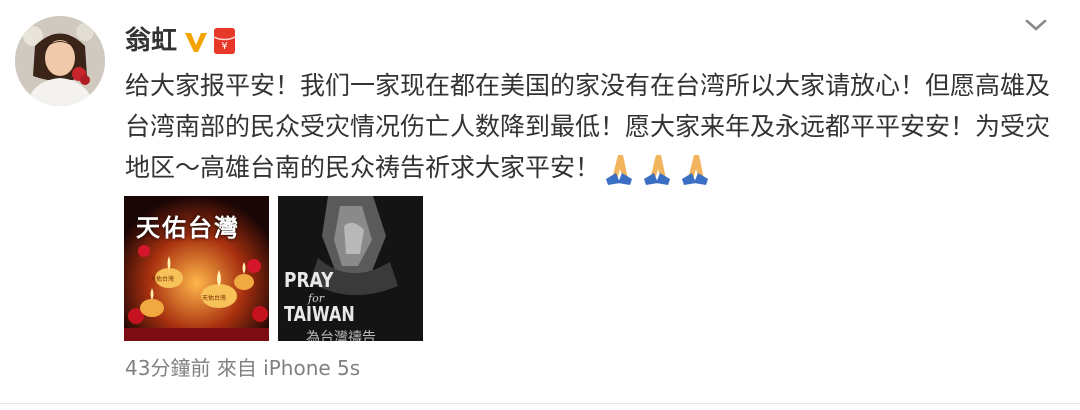 Image resolution: width=1080 pixels, height=410 pixels. Describe the element at coordinates (350, 268) in the screenshot. I see `post-image-pray-for-taiwan: PRAY for TAIWAN 為台灣禱告` at that location.